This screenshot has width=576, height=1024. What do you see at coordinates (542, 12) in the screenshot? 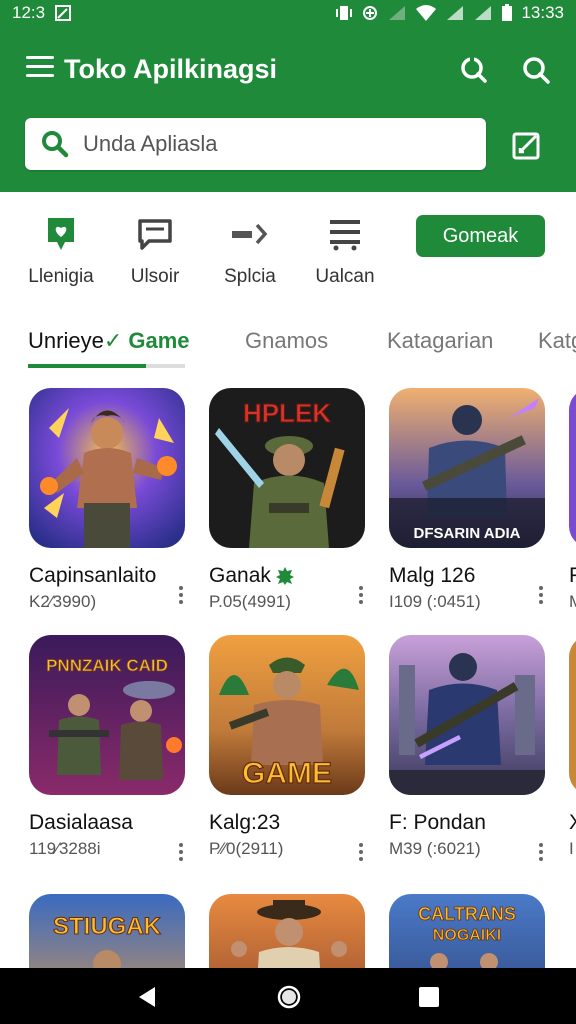
I see `status-time: 13:33` at bounding box center [542, 12].